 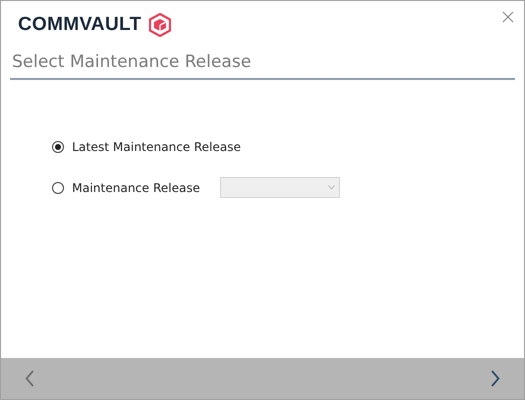 I want to click on chevron-left-icon, so click(x=29, y=378).